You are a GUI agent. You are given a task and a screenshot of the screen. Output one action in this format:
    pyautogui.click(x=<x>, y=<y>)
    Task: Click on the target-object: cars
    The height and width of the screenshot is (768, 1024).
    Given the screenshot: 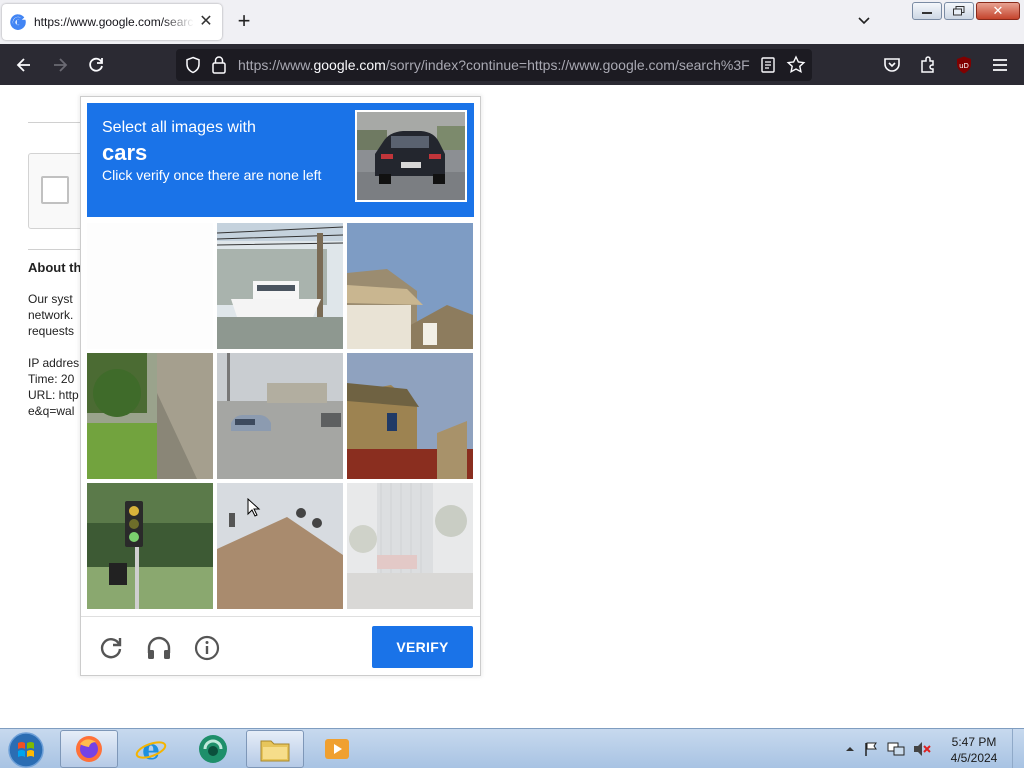 What is the action you would take?
    pyautogui.click(x=125, y=152)
    